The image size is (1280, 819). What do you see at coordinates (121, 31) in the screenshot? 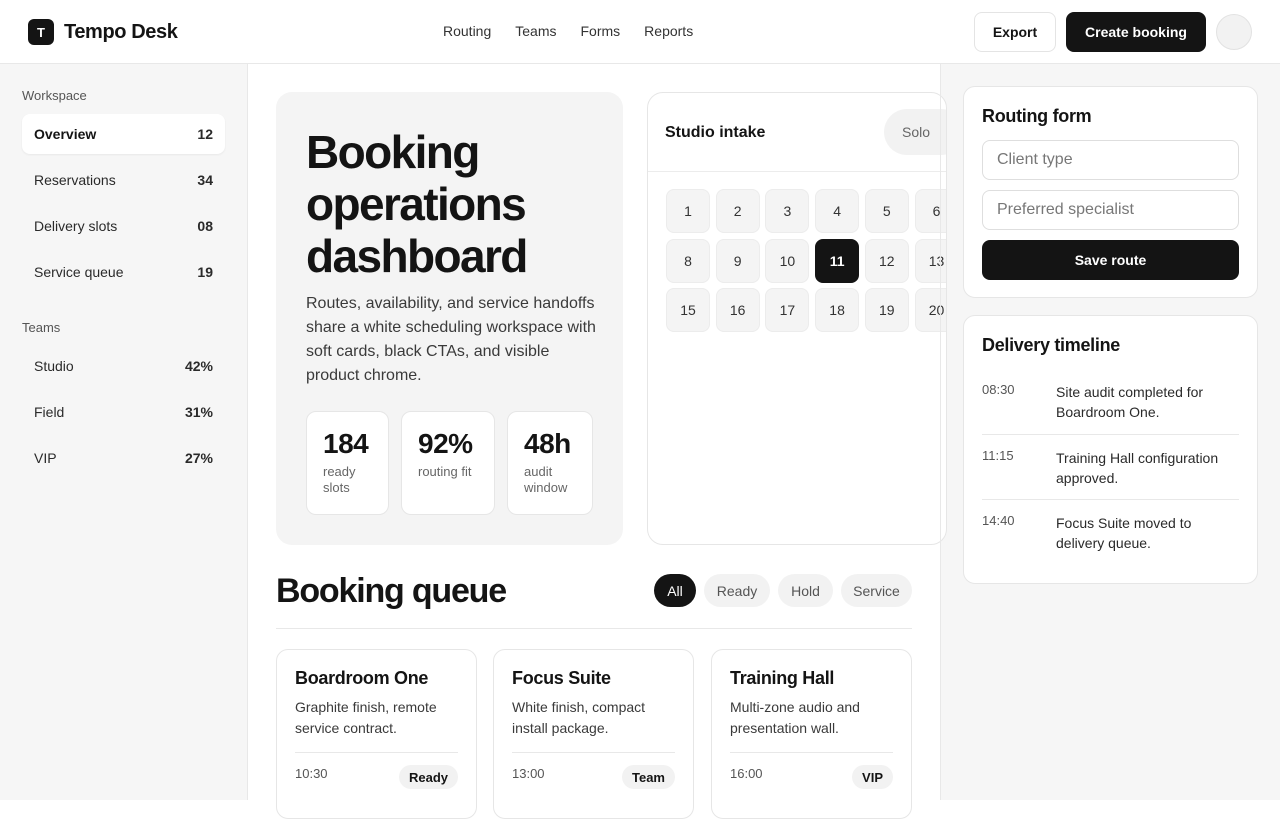
I see `brand-name: Tempo Desk` at bounding box center [121, 31].